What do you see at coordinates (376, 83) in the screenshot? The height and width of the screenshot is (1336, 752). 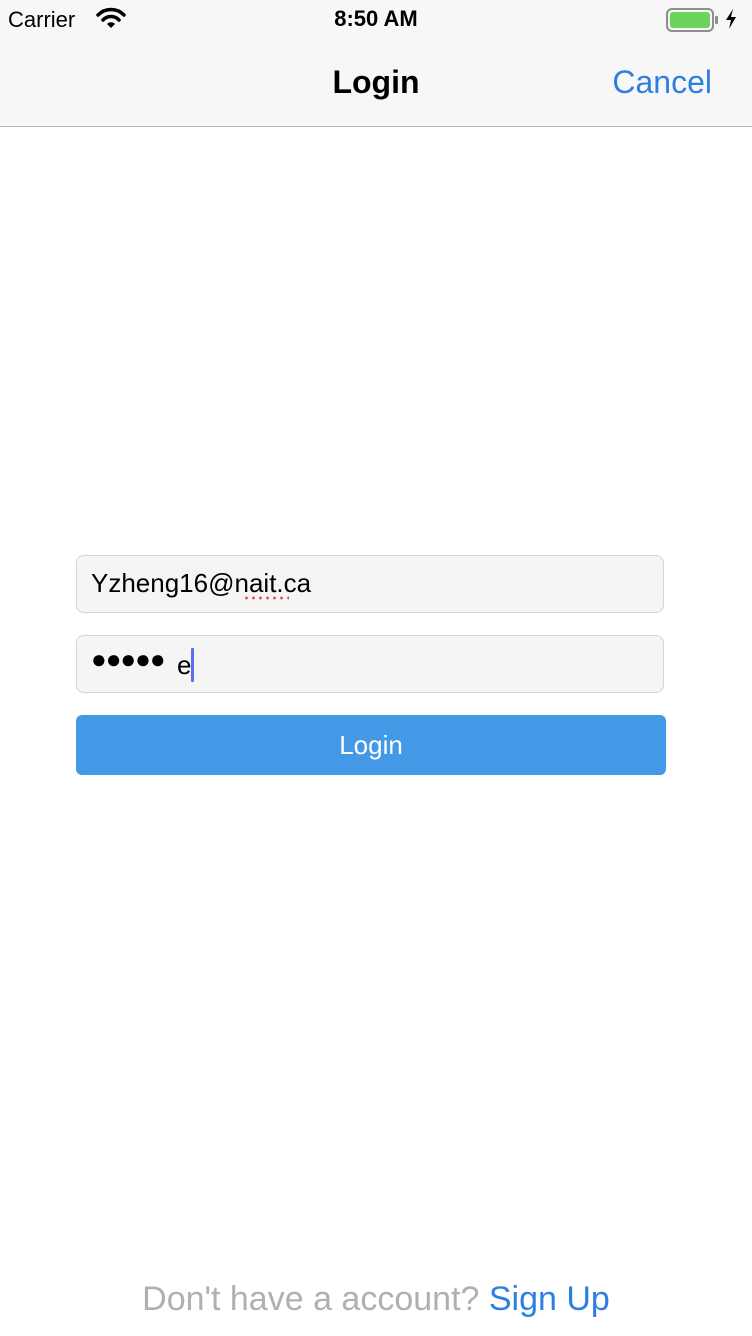 I see `navigation-bar: Login Cancel` at bounding box center [376, 83].